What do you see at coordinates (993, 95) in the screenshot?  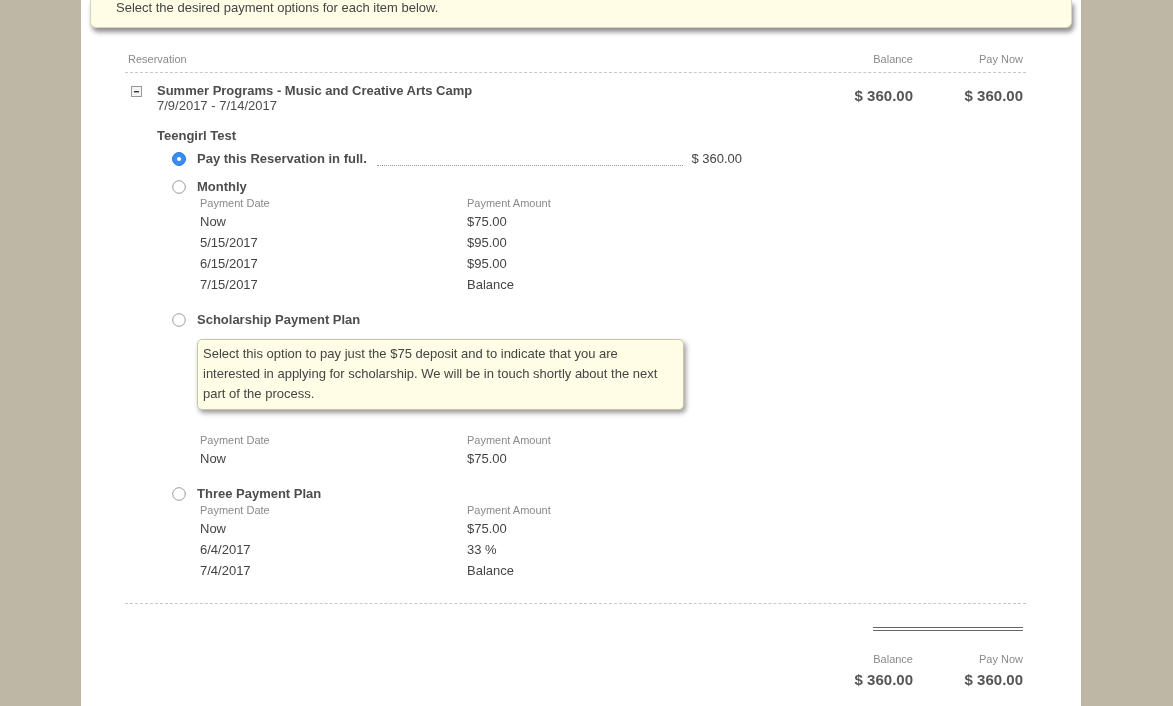 I see `pay-now-amount: $ 360.00` at bounding box center [993, 95].